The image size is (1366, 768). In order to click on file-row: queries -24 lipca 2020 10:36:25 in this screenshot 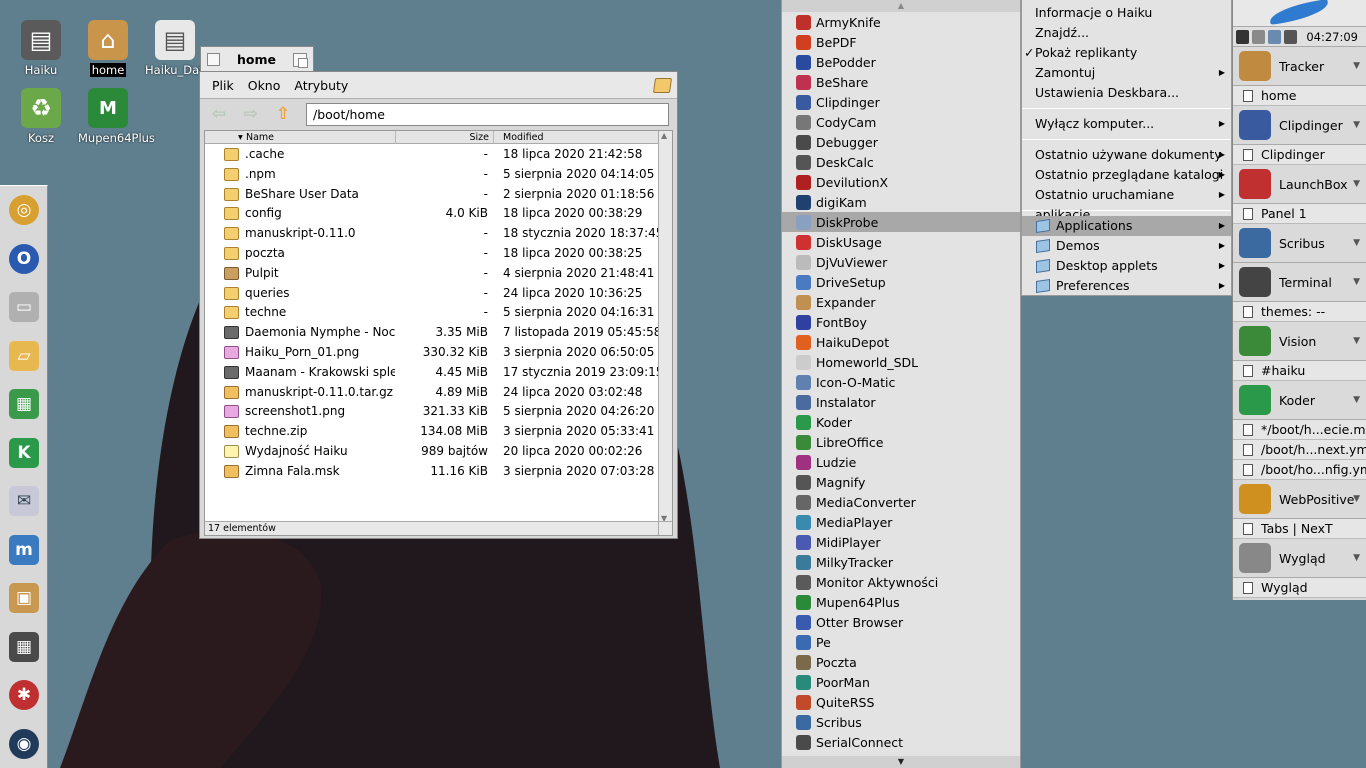, I will do `click(432, 294)`.